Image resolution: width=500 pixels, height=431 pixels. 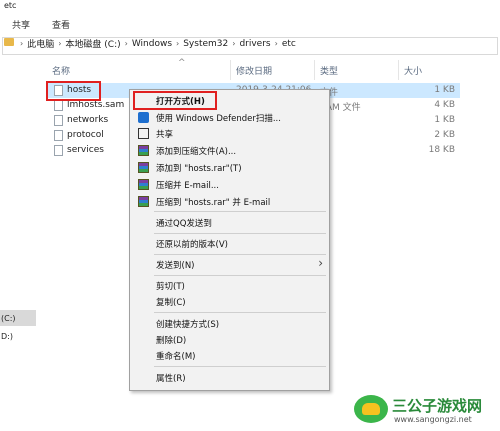 I want to click on watermark: 三公子游戏网 www.sangongzi.net, so click(x=424, y=410).